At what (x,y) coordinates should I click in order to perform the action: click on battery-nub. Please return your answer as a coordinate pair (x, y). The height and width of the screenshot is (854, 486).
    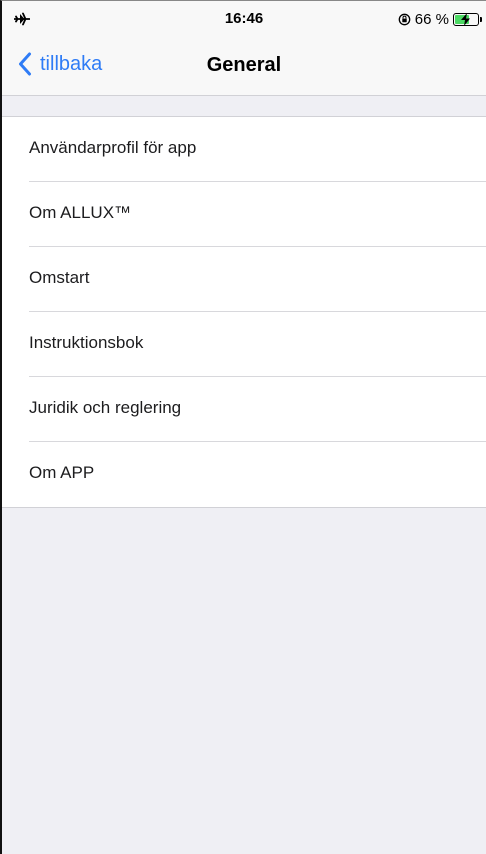
    Looking at the image, I should click on (481, 19).